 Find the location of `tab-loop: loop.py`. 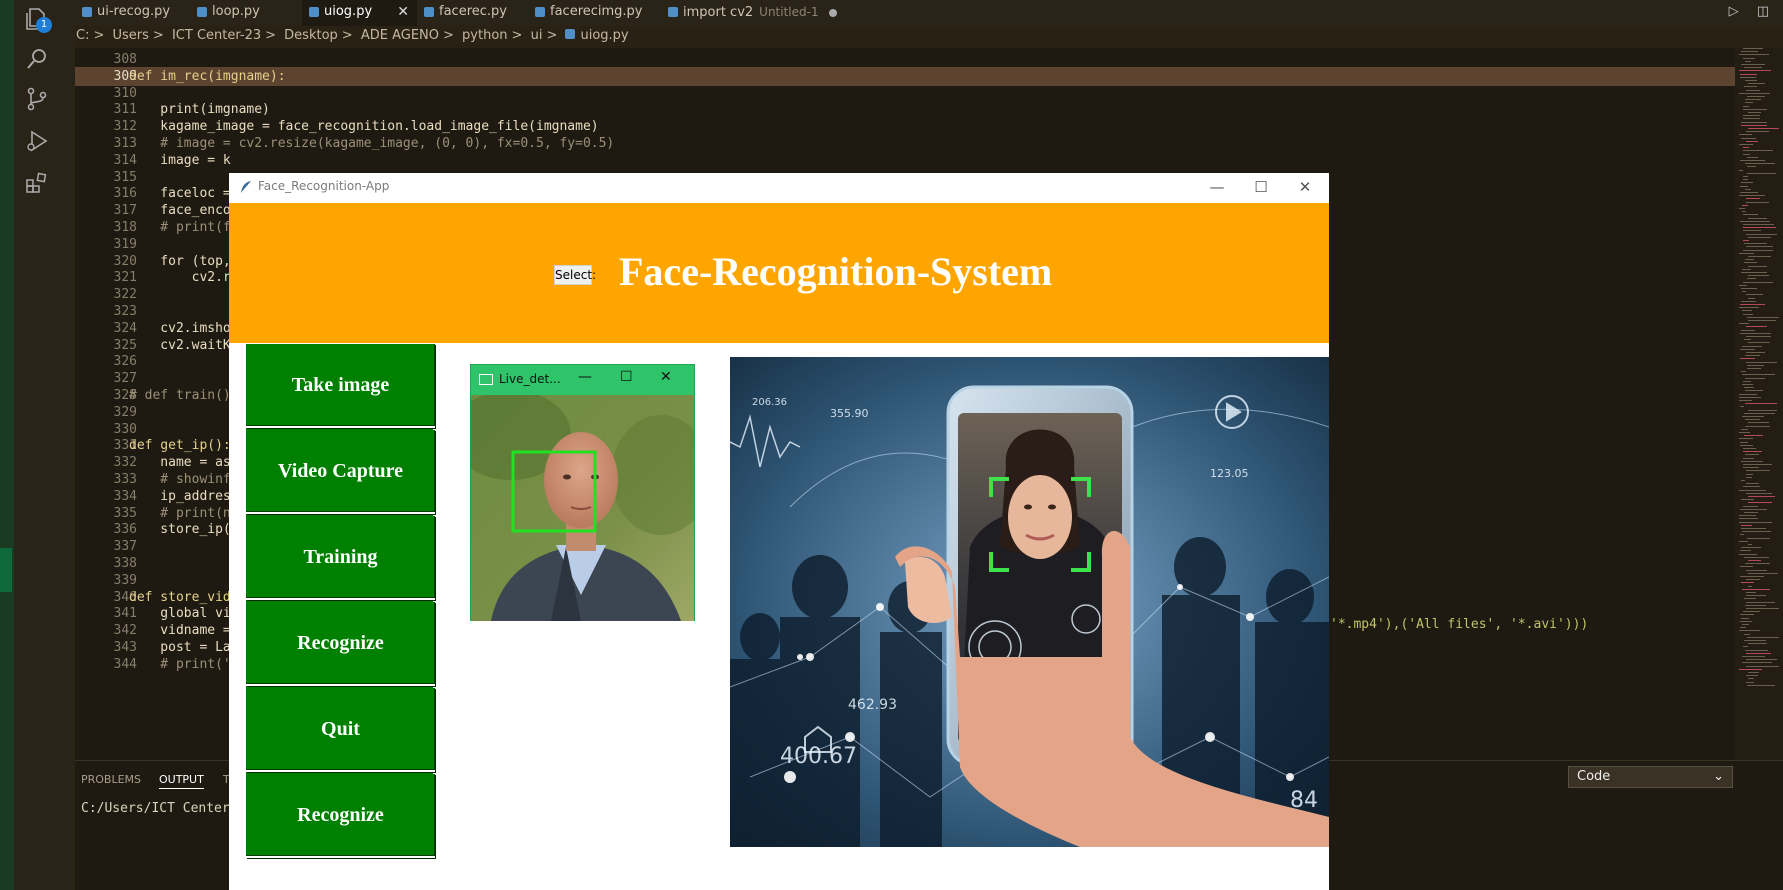

tab-loop: loop.py is located at coordinates (246, 13).